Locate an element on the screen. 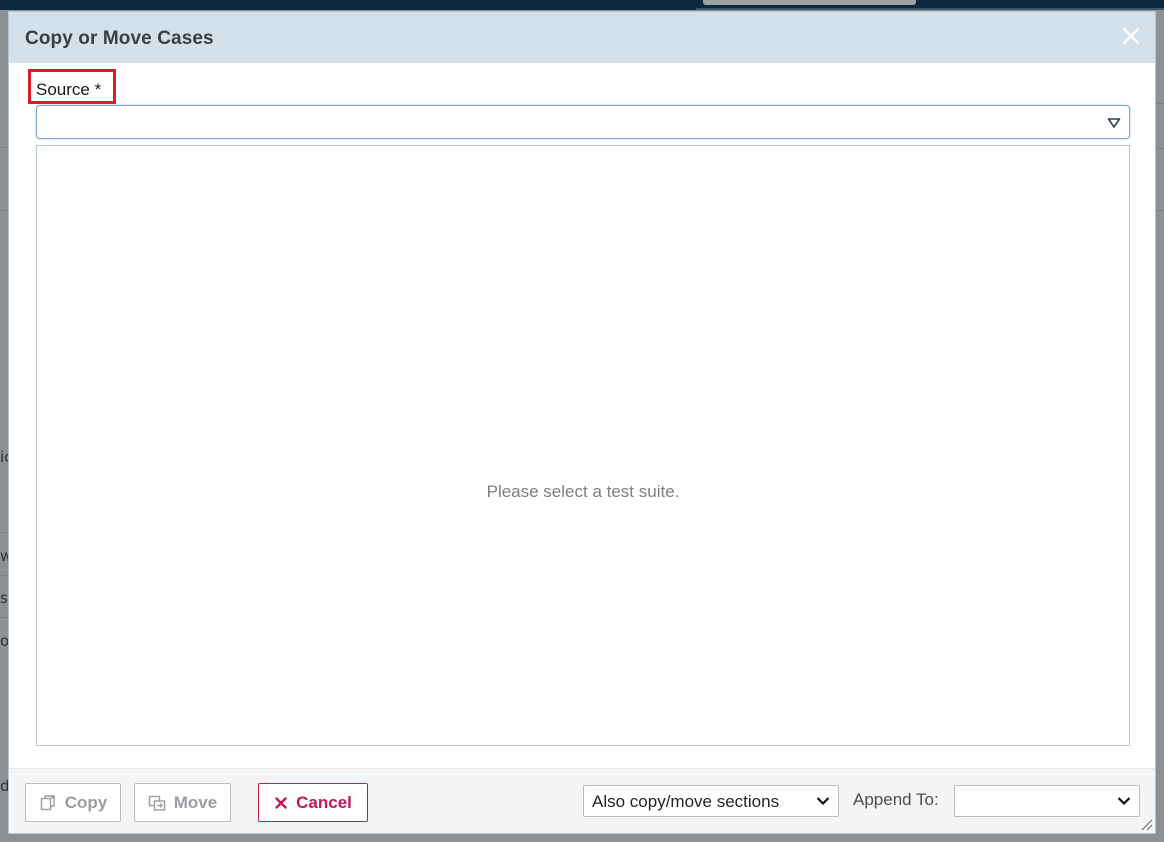  source-select is located at coordinates (583, 122).